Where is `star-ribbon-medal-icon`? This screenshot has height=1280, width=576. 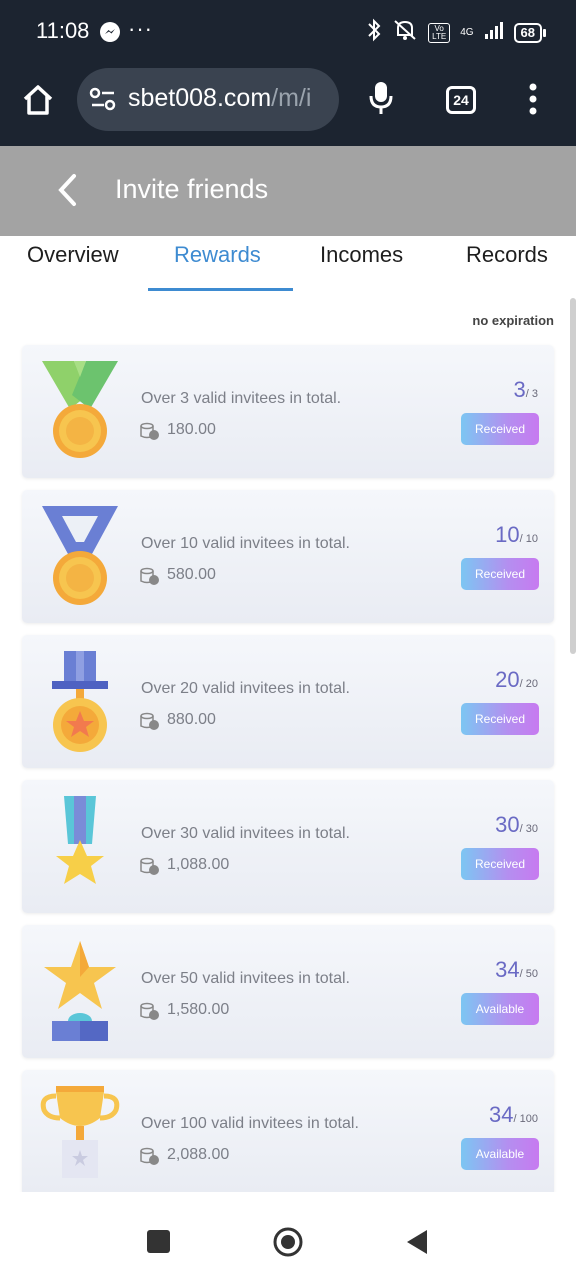 star-ribbon-medal-icon is located at coordinates (80, 847).